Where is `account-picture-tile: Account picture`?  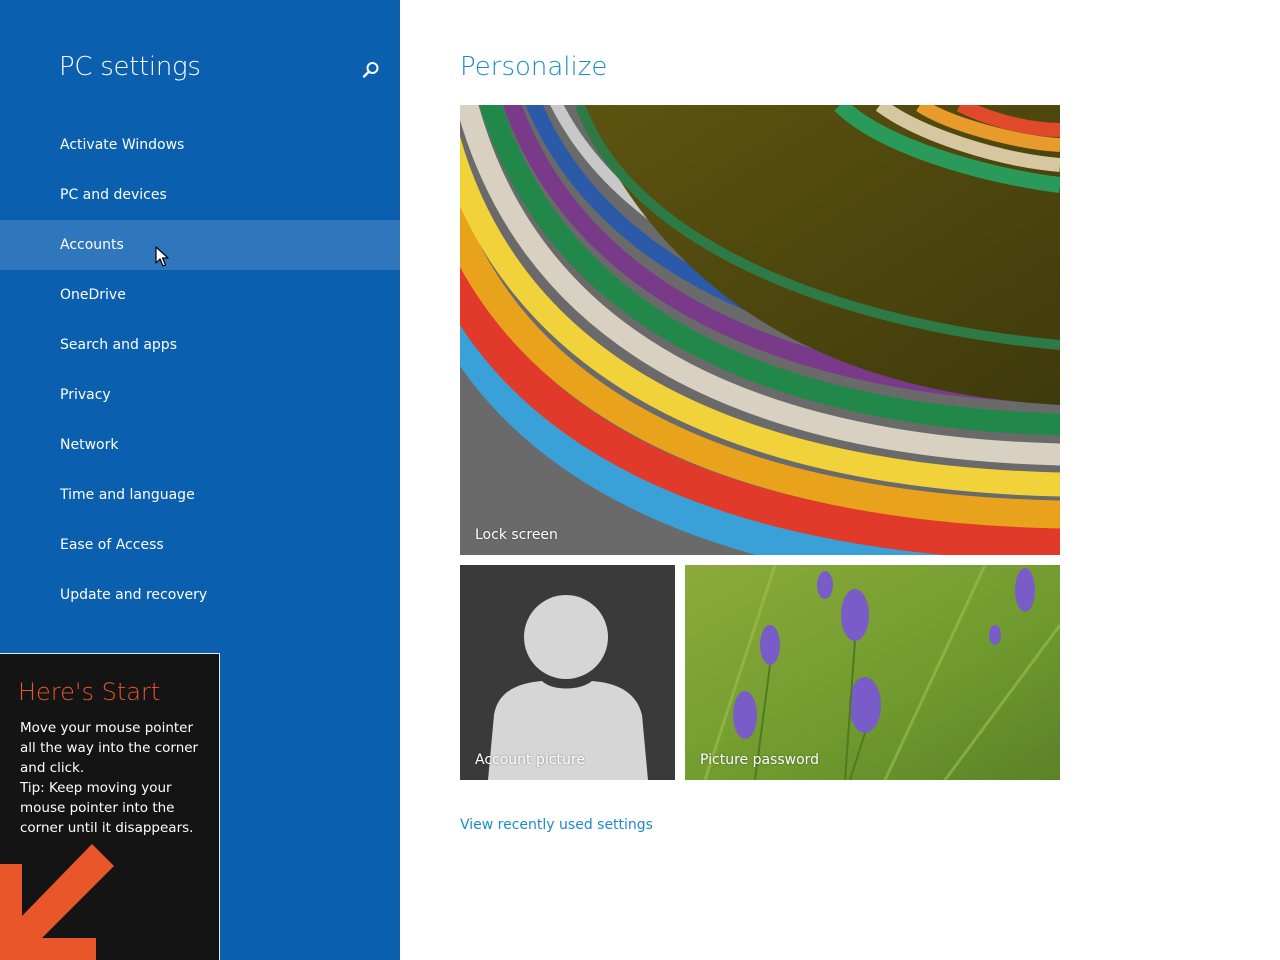 account-picture-tile: Account picture is located at coordinates (567, 672).